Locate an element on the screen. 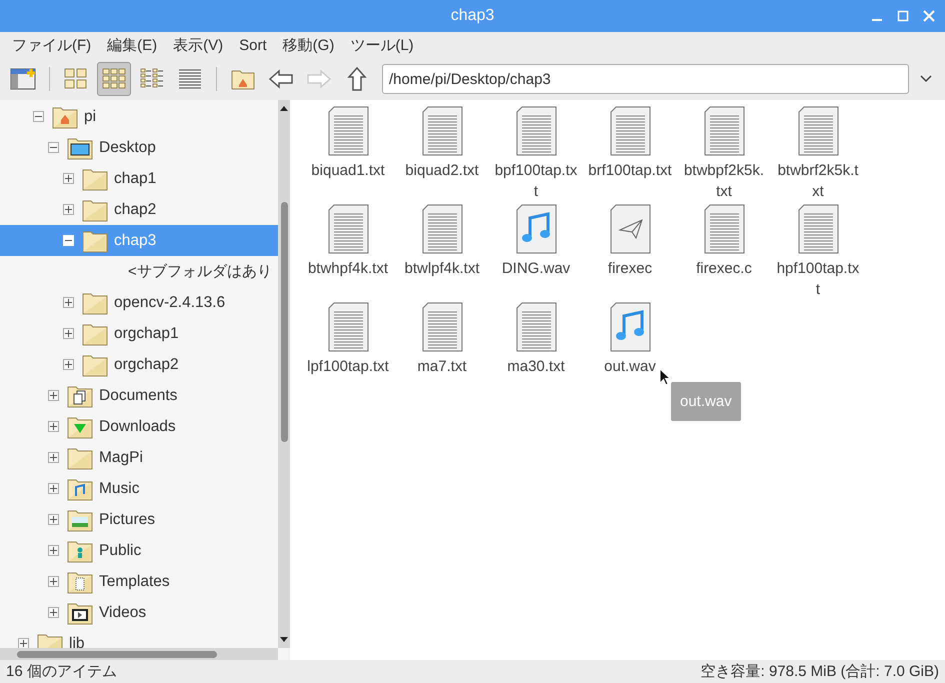 This screenshot has width=945, height=683. audio-file-icon is located at coordinates (630, 327).